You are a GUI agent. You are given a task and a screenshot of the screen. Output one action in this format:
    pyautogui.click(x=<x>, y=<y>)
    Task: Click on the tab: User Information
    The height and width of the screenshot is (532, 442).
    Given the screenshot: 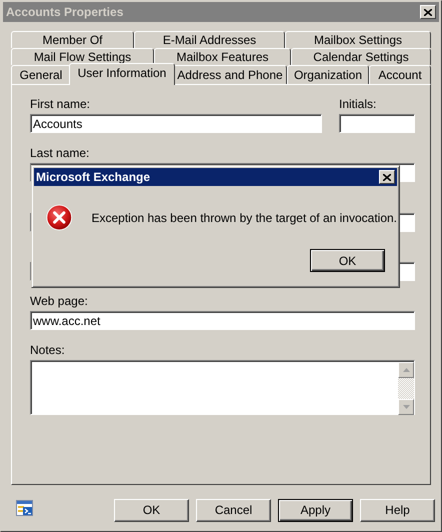 What is the action you would take?
    pyautogui.click(x=122, y=74)
    